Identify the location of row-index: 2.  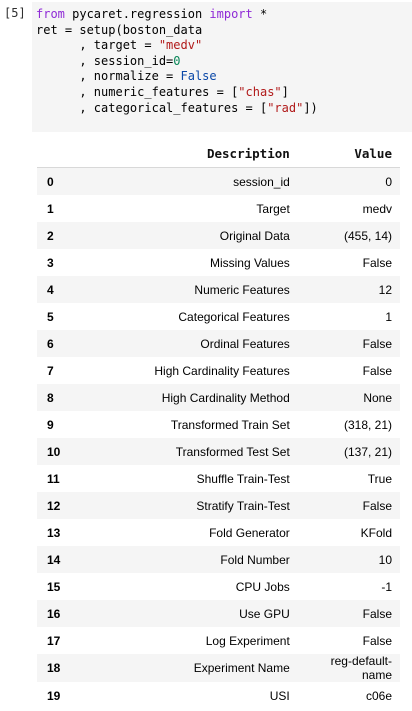
(50, 235).